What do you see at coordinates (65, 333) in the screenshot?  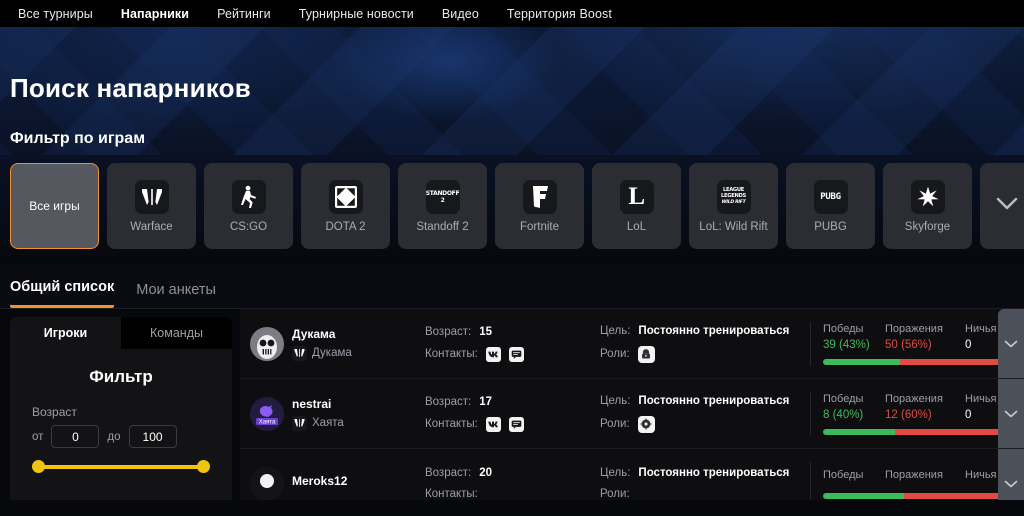 I see `sidebar-tab-players: Игроки` at bounding box center [65, 333].